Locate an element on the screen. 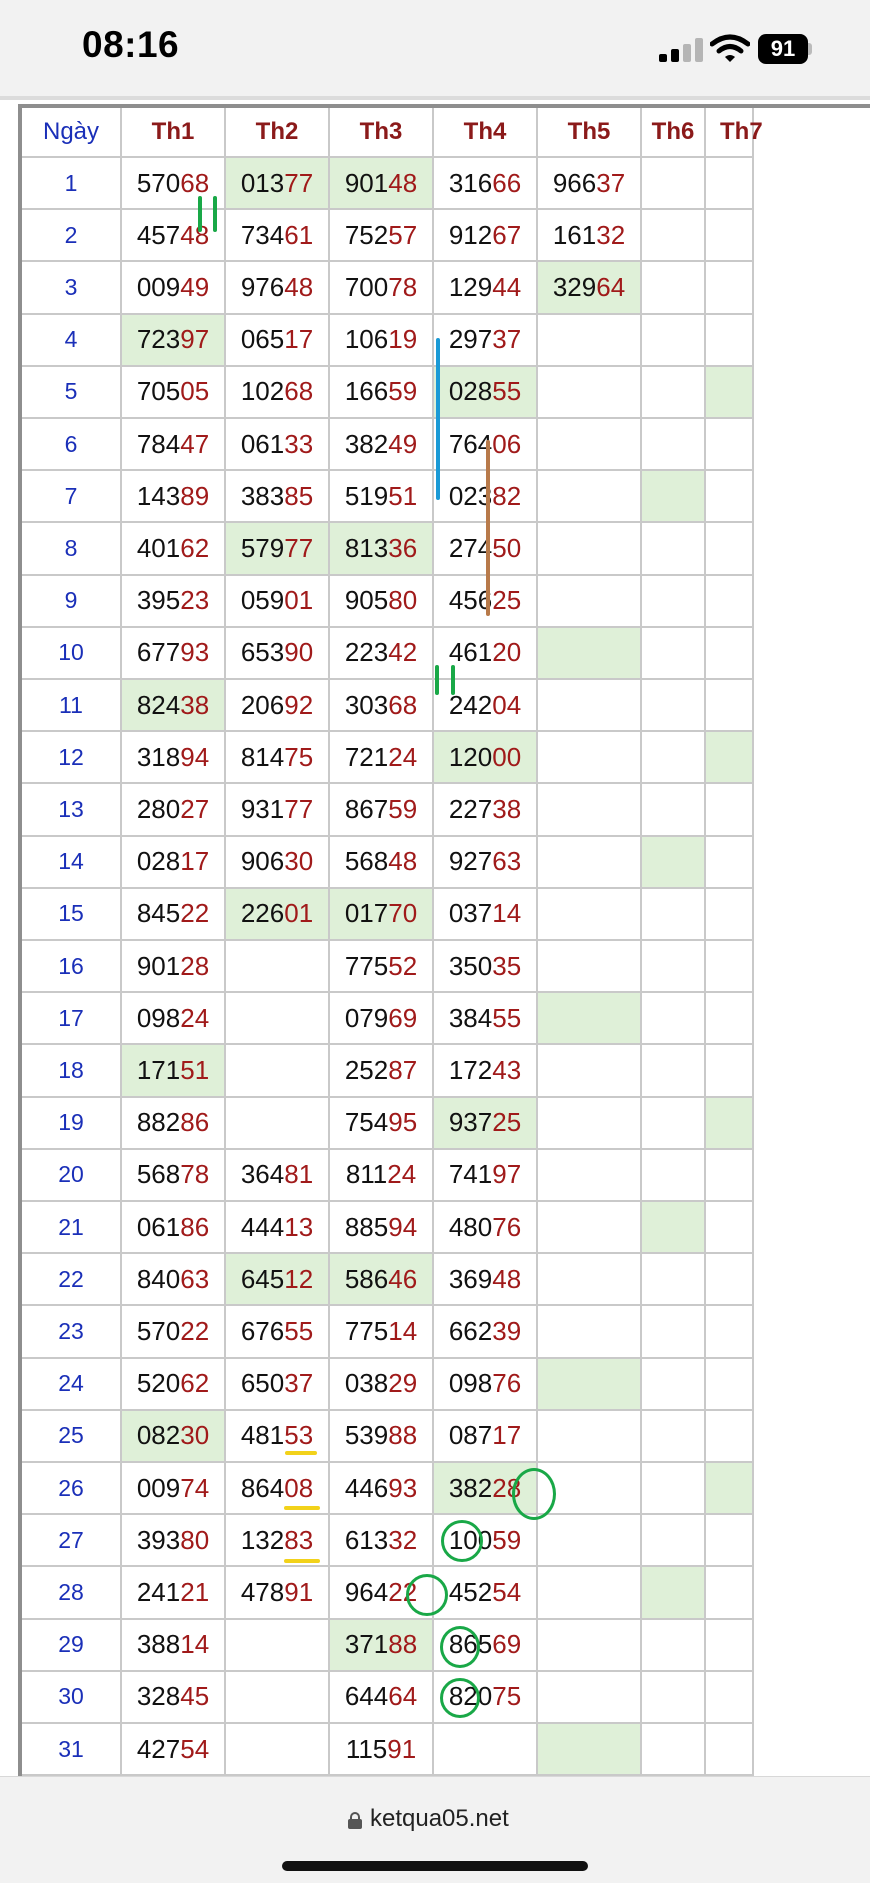  day-label: 6 is located at coordinates (72, 445).